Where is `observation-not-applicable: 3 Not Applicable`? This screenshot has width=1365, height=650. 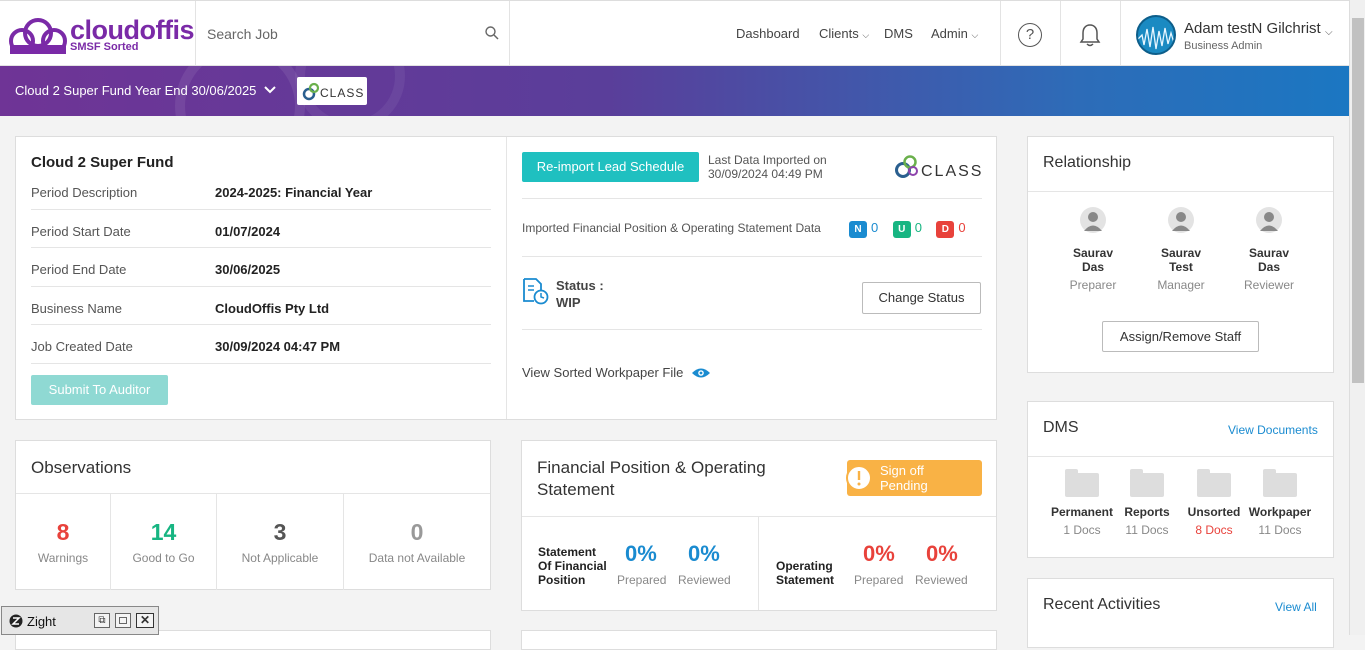 observation-not-applicable: 3 Not Applicable is located at coordinates (280, 542).